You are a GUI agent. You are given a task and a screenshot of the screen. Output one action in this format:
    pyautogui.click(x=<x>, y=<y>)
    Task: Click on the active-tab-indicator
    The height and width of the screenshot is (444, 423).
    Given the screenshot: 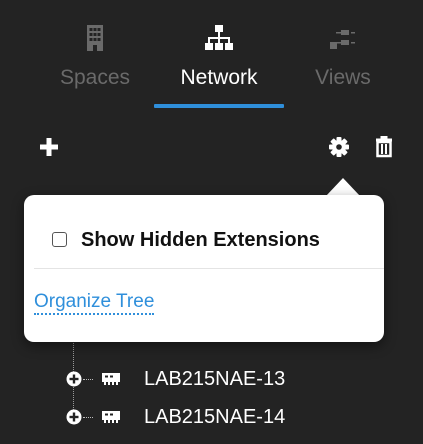 What is the action you would take?
    pyautogui.click(x=219, y=106)
    